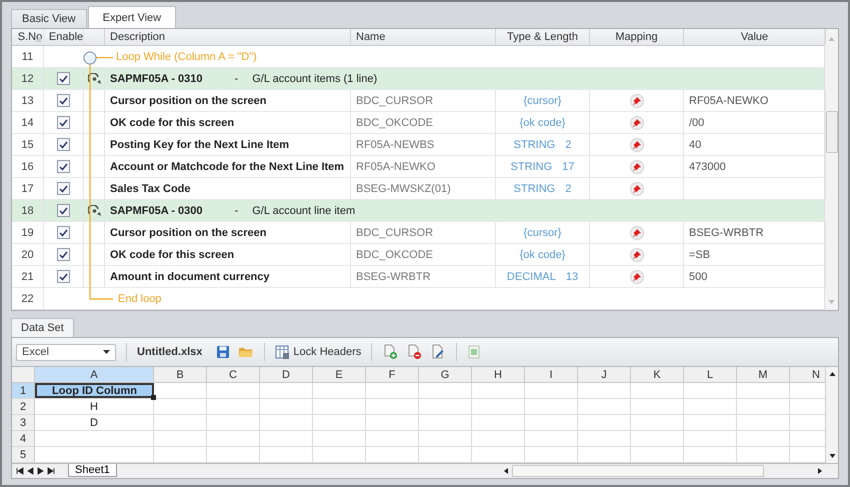  I want to click on column-letter: L, so click(710, 374).